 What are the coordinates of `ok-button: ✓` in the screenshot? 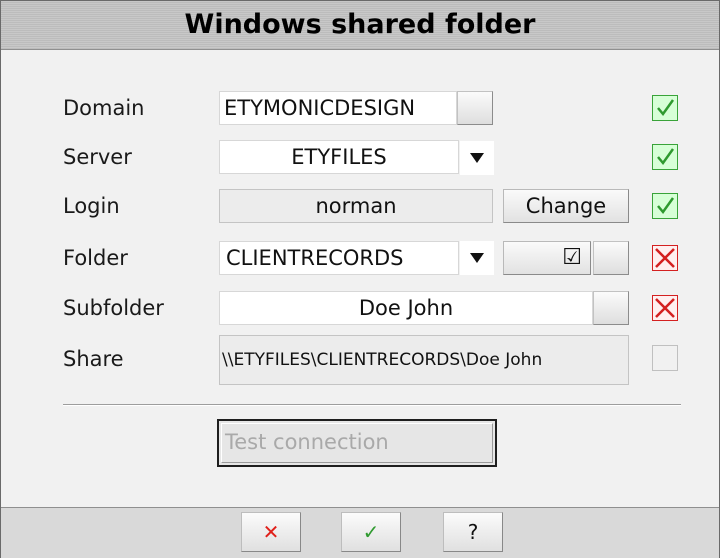 It's located at (371, 532).